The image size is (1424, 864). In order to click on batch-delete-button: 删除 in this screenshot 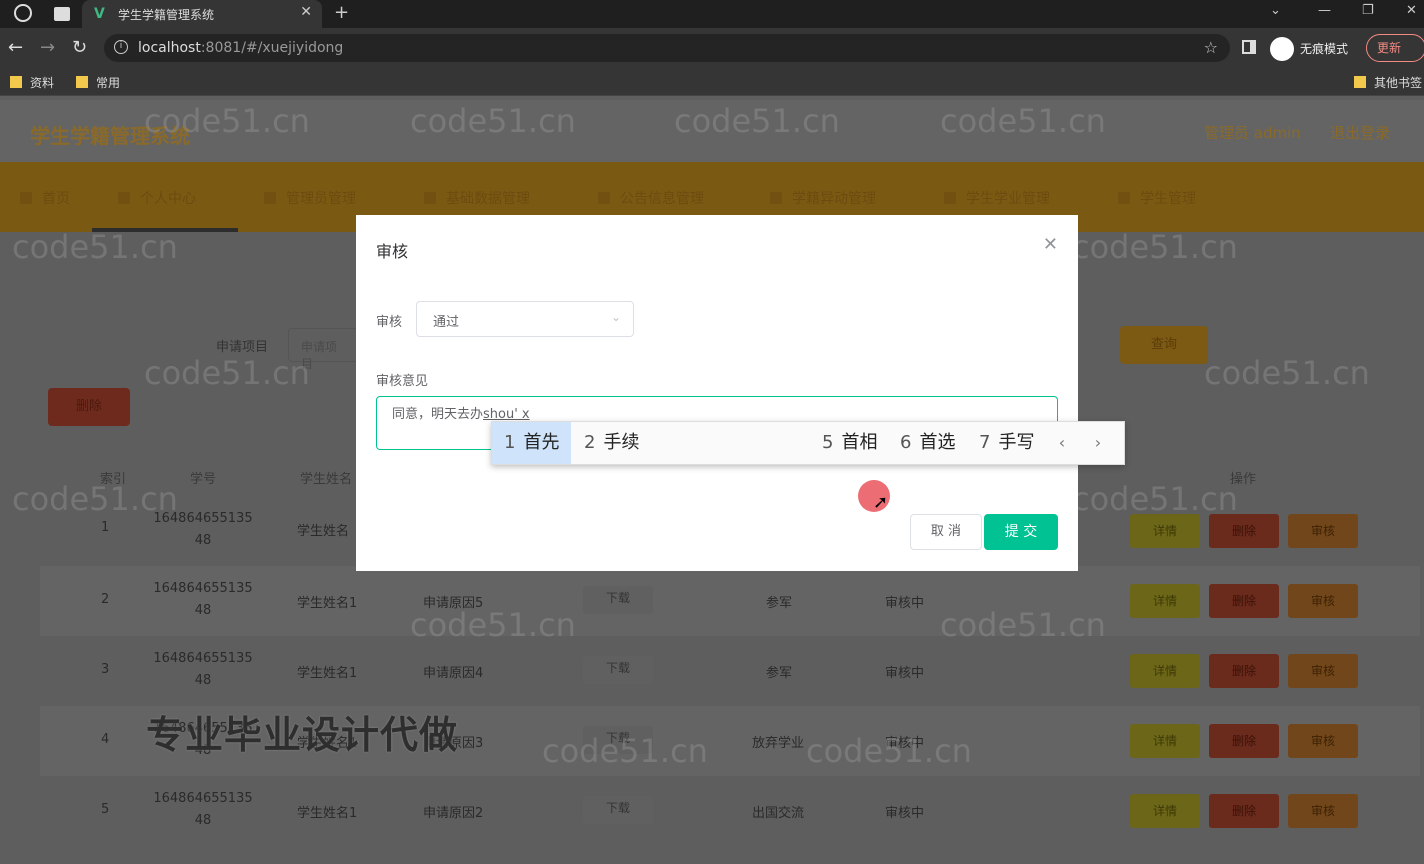, I will do `click(89, 407)`.